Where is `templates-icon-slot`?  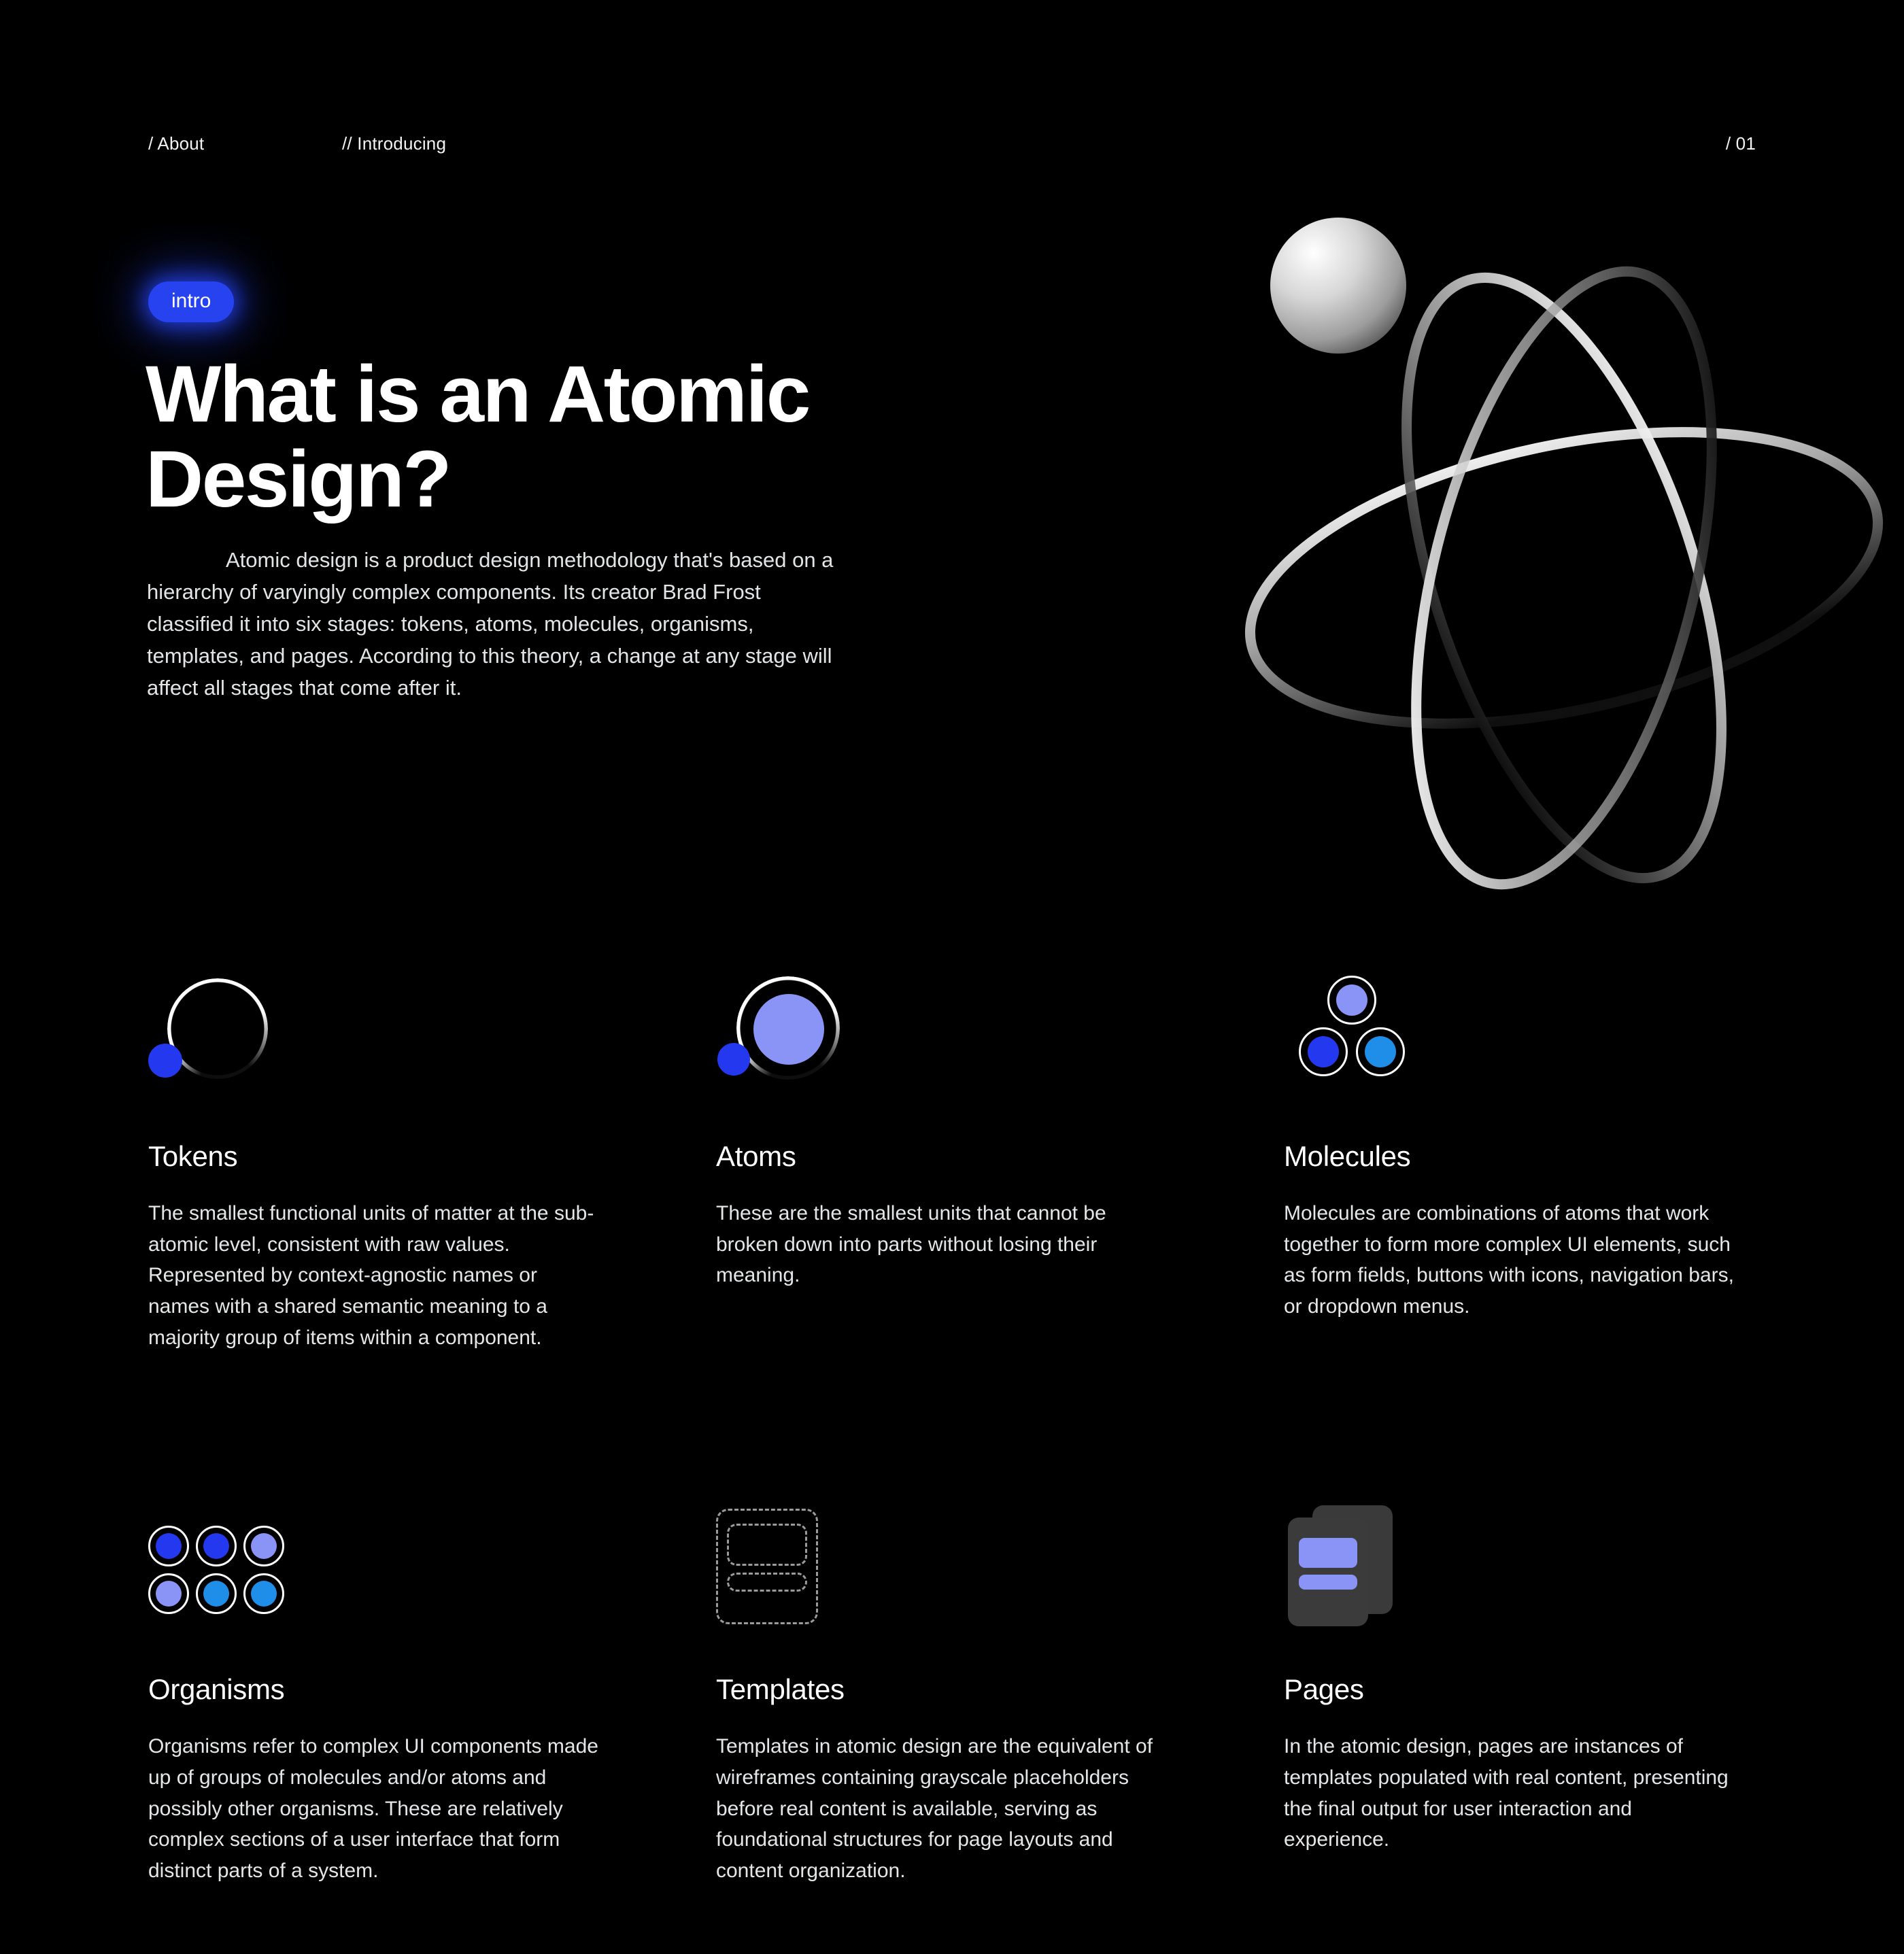 templates-icon-slot is located at coordinates (1000, 1566).